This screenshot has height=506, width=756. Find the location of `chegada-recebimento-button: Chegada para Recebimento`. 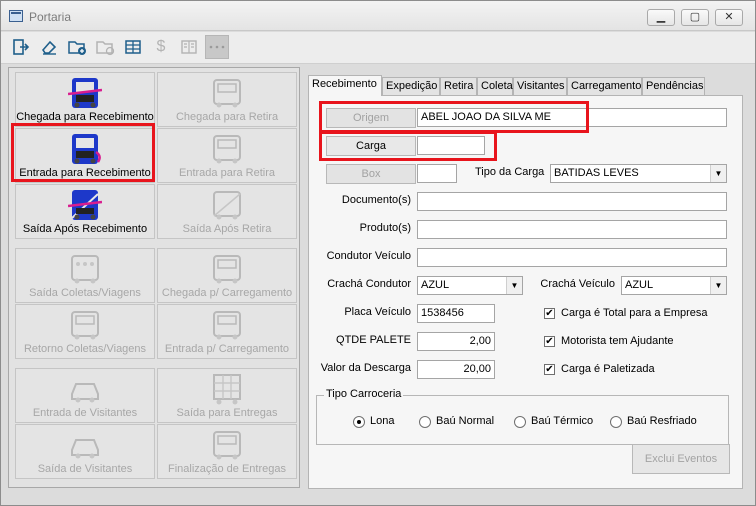

chegada-recebimento-button: Chegada para Recebimento is located at coordinates (85, 99).